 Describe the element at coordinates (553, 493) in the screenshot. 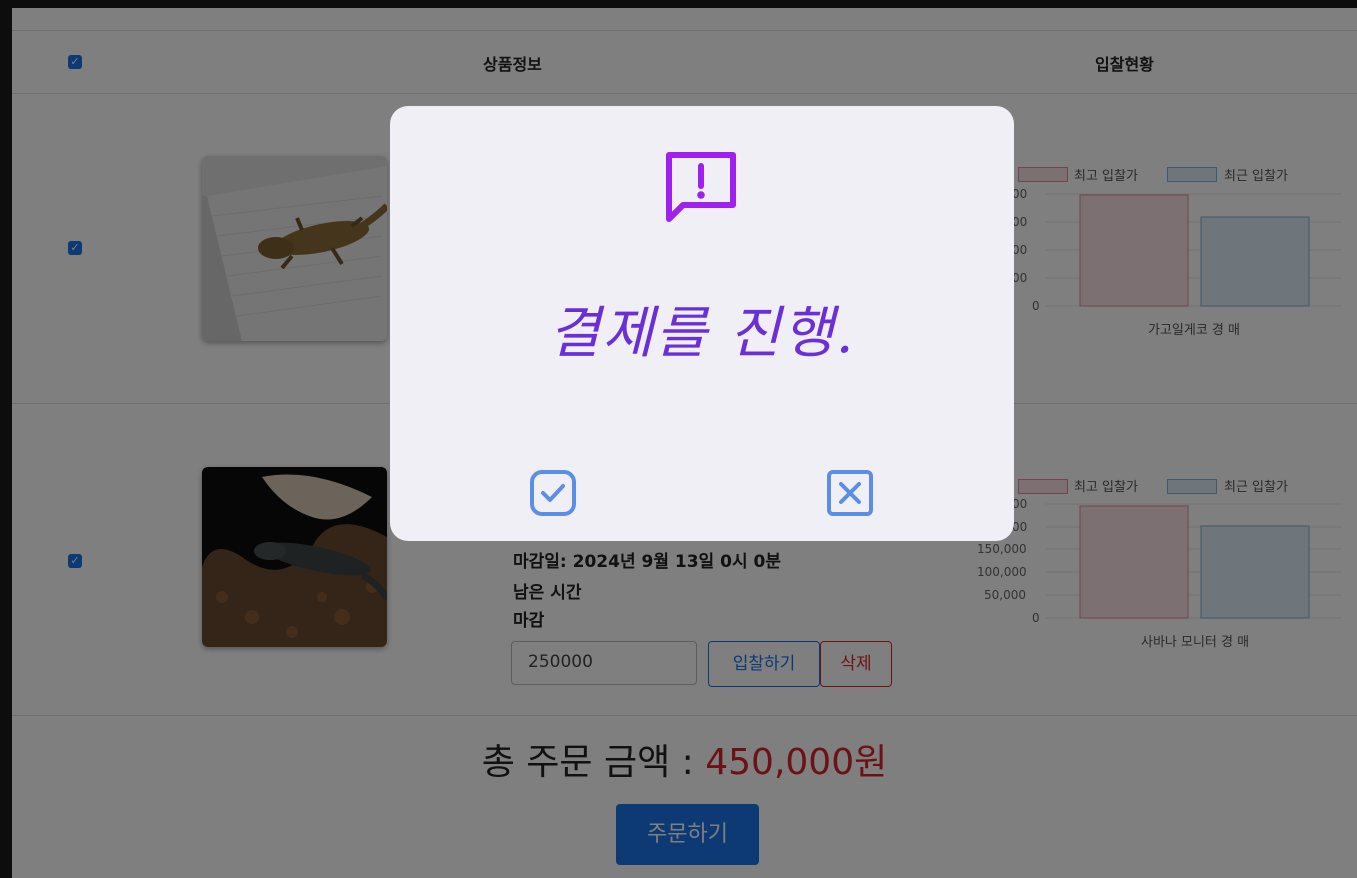

I see `check-icon` at that location.